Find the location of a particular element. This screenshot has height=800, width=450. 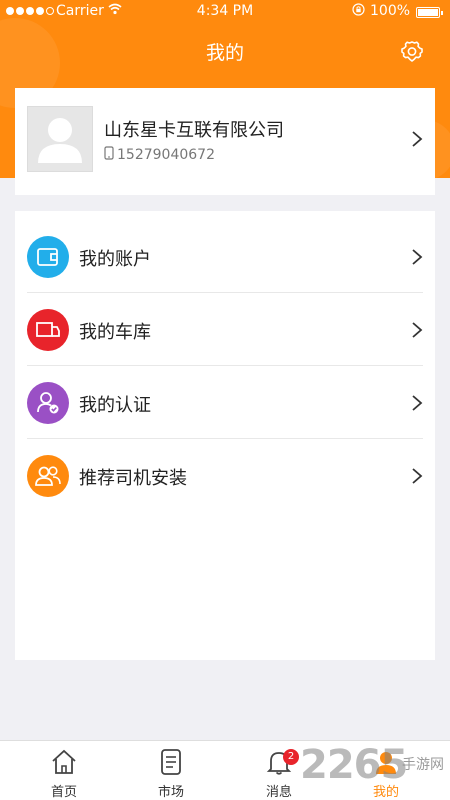

tab-label: 市场 is located at coordinates (170, 792).